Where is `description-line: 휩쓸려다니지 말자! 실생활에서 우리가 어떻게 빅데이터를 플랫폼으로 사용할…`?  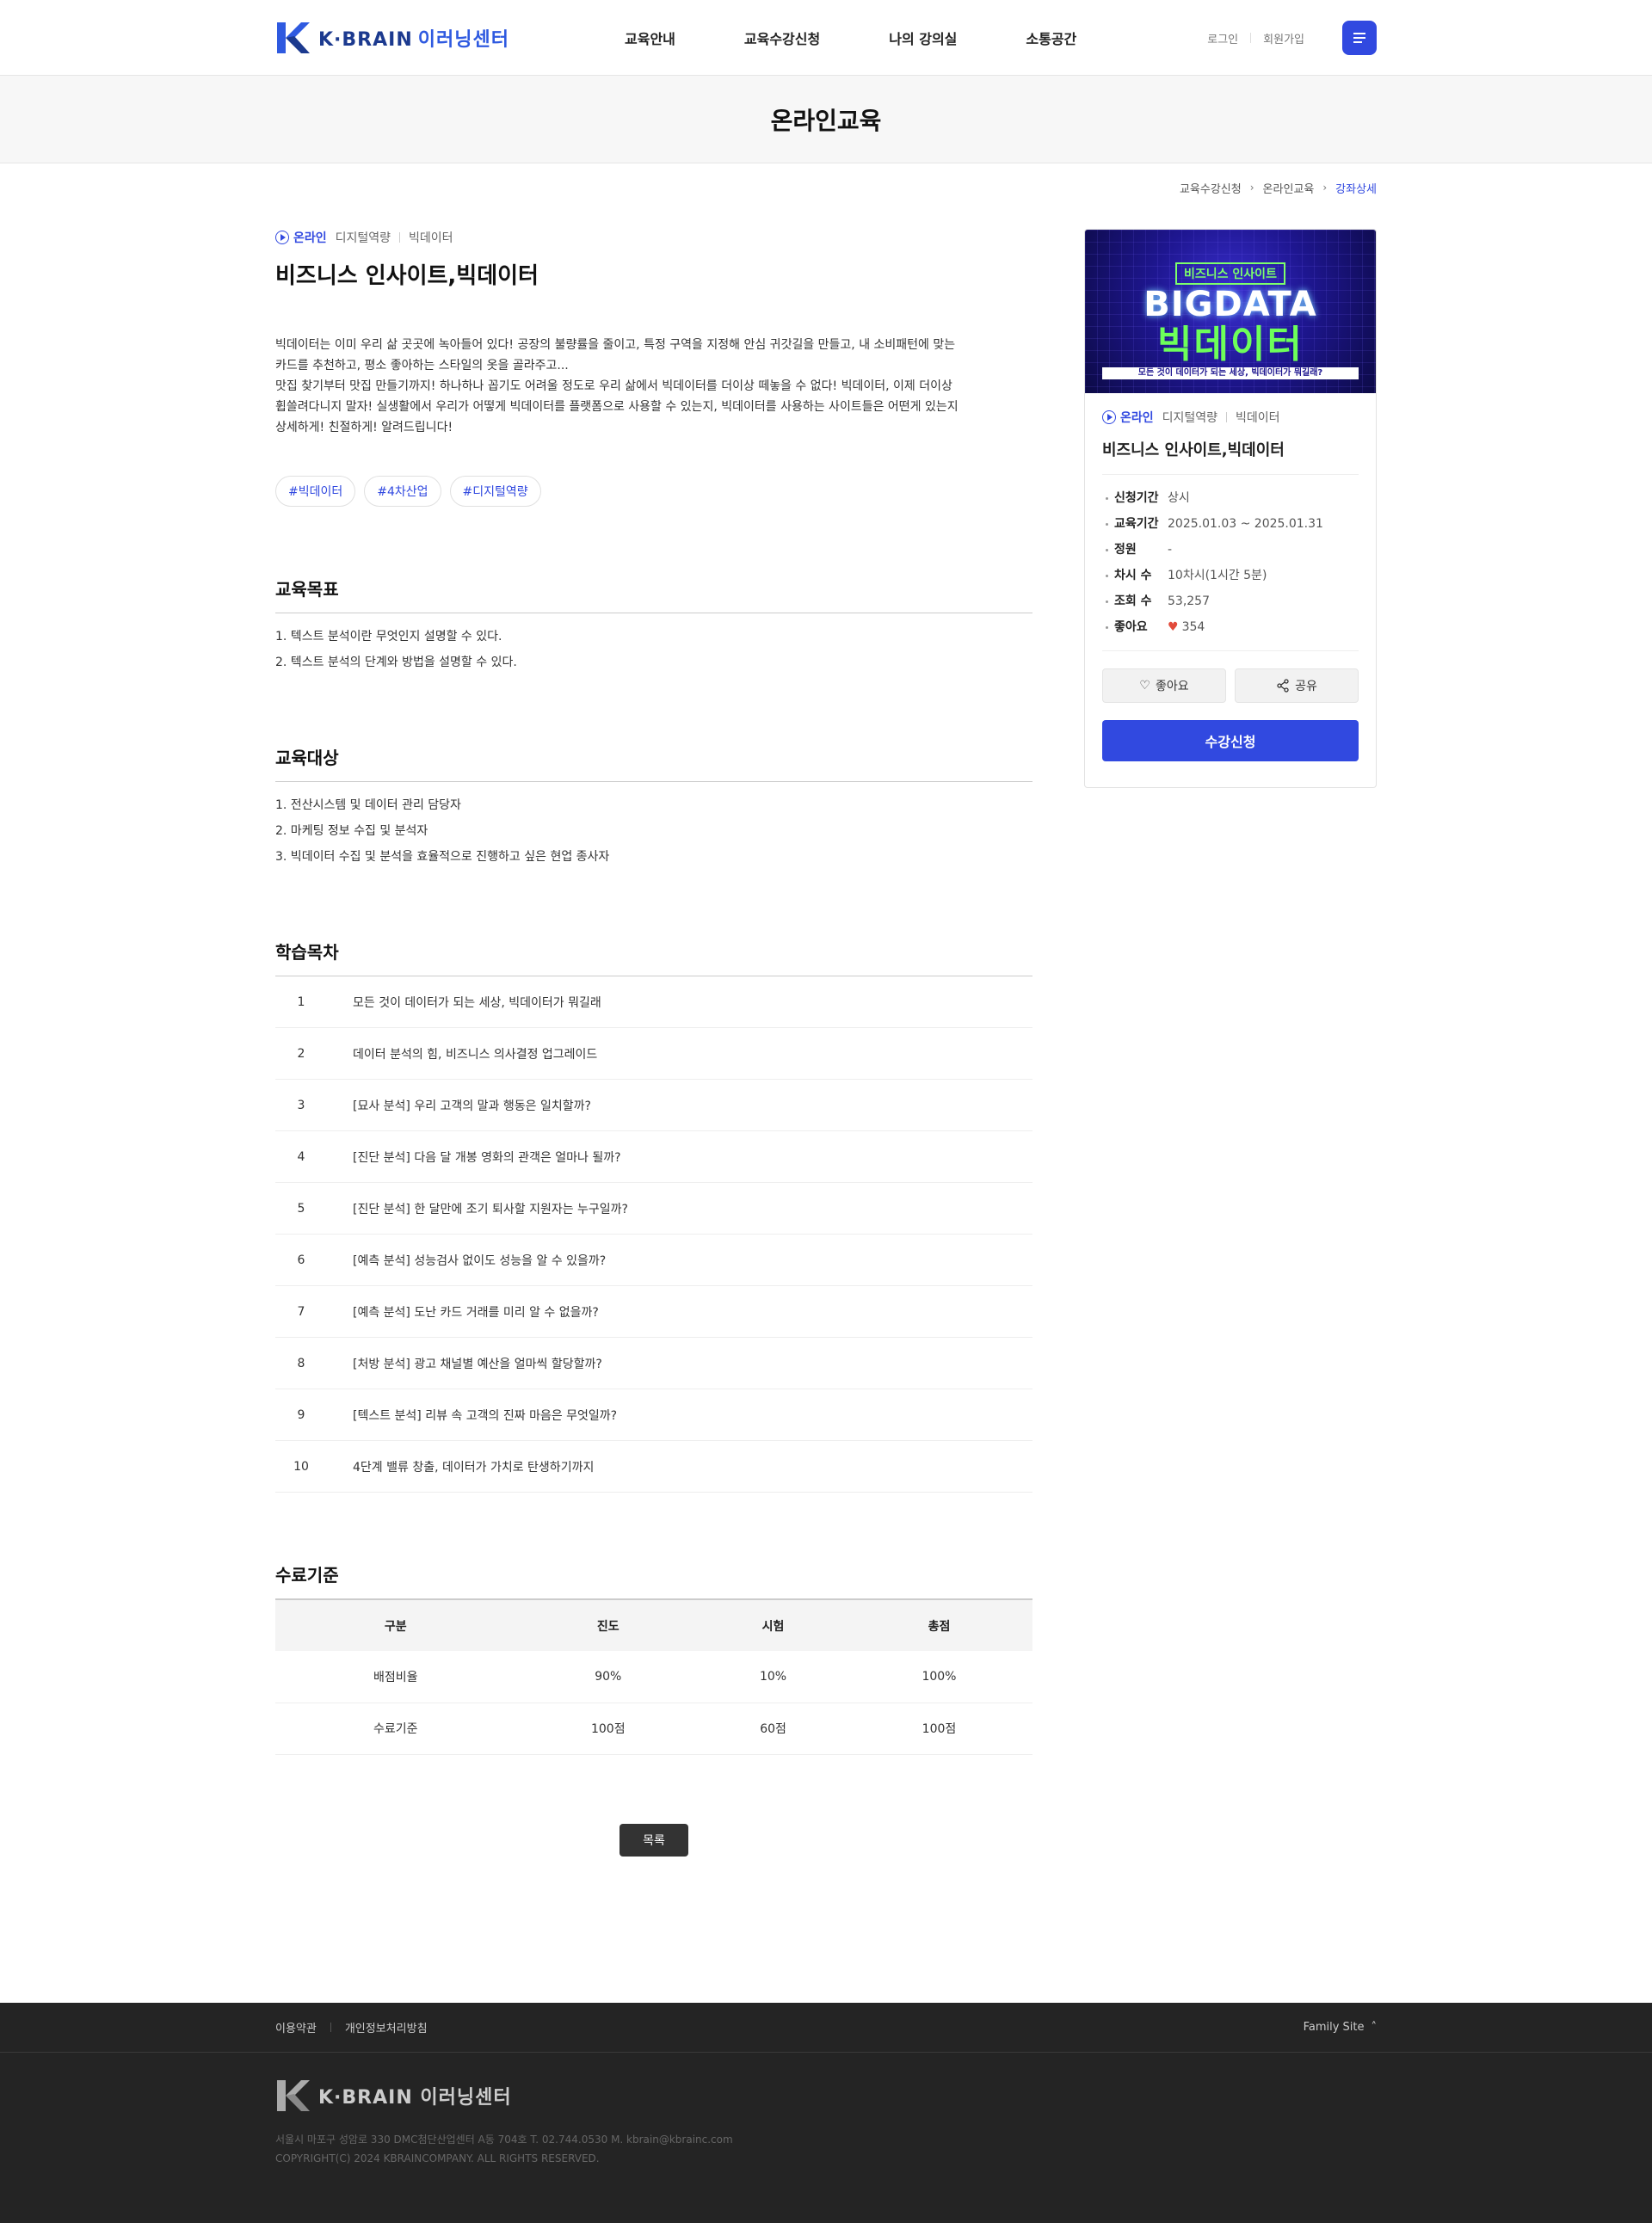 description-line: 휩쓸려다니지 말자! 실생활에서 우리가 어떻게 빅데이터를 플랫폼으로 사용할… is located at coordinates (617, 407).